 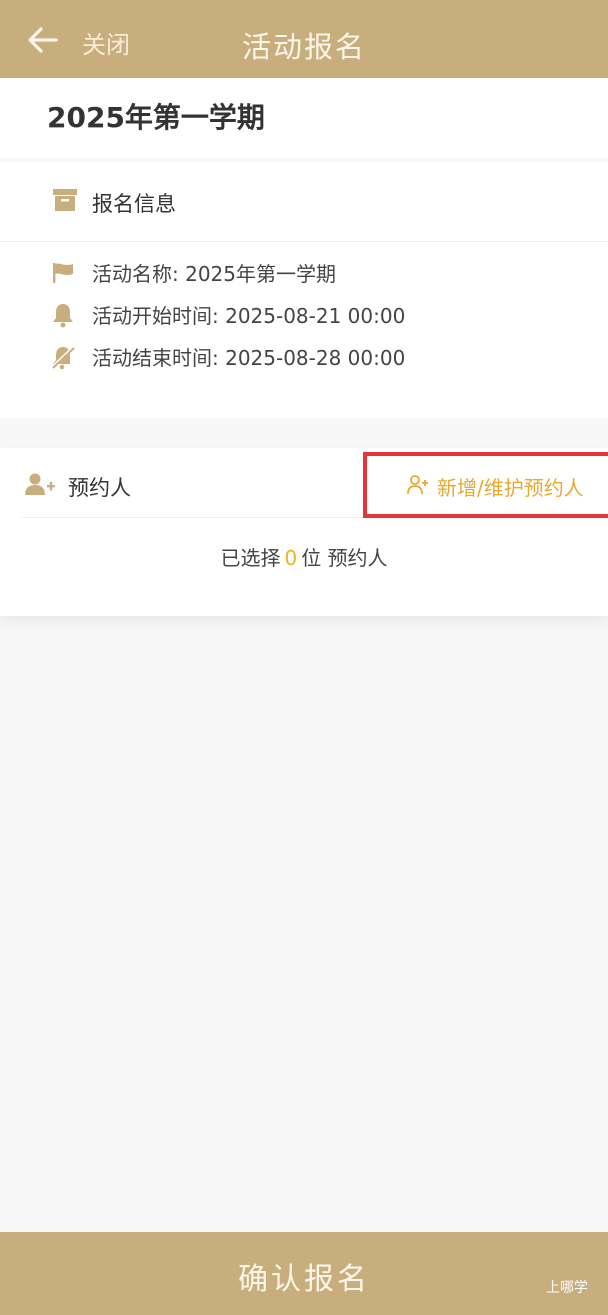 I want to click on top-bar: 关闭 活动报名, so click(x=304, y=42).